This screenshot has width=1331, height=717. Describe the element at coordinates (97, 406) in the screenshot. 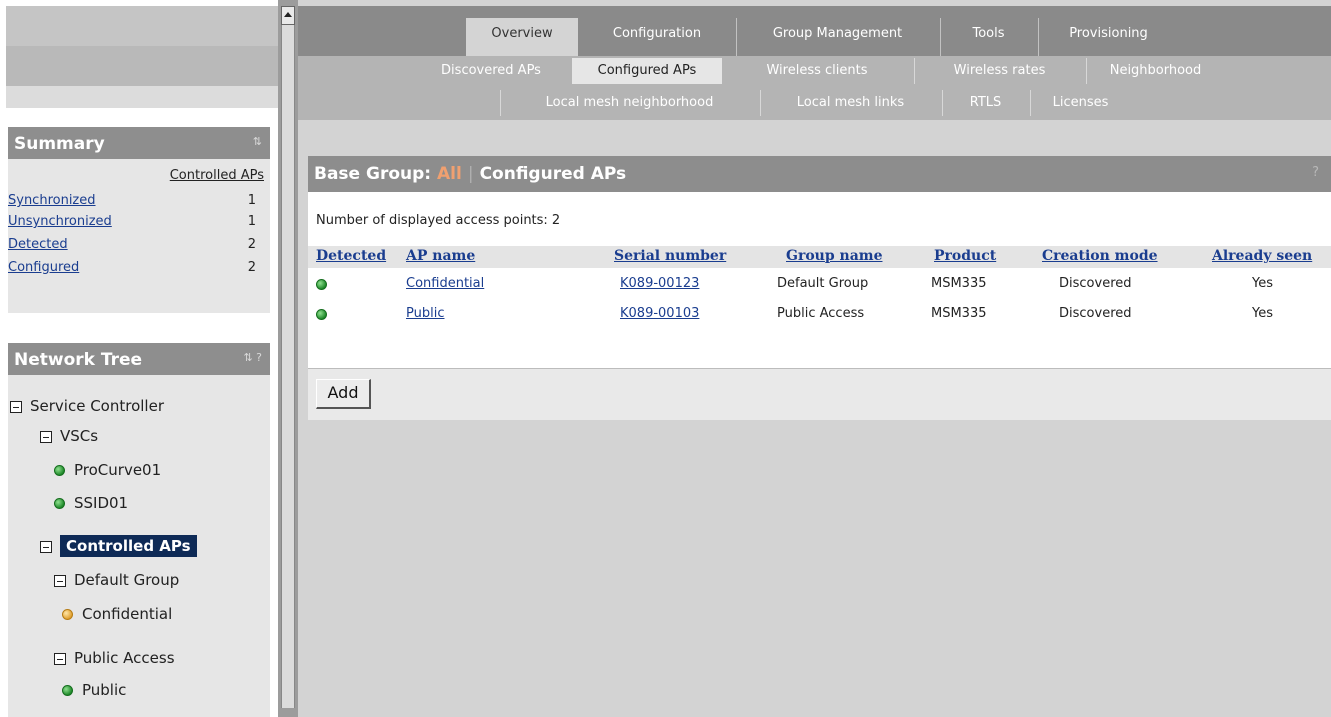

I see `tree-node-label: Service Controller` at that location.